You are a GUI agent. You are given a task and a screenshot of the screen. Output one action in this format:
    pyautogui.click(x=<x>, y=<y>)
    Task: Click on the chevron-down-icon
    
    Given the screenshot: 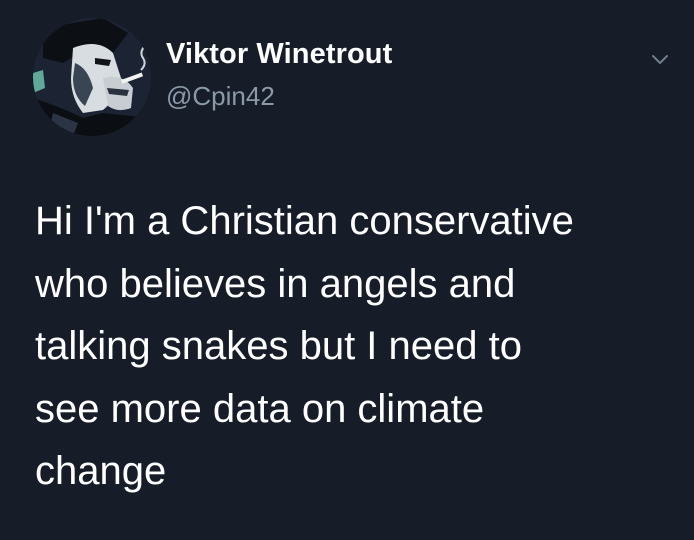 What is the action you would take?
    pyautogui.click(x=660, y=59)
    